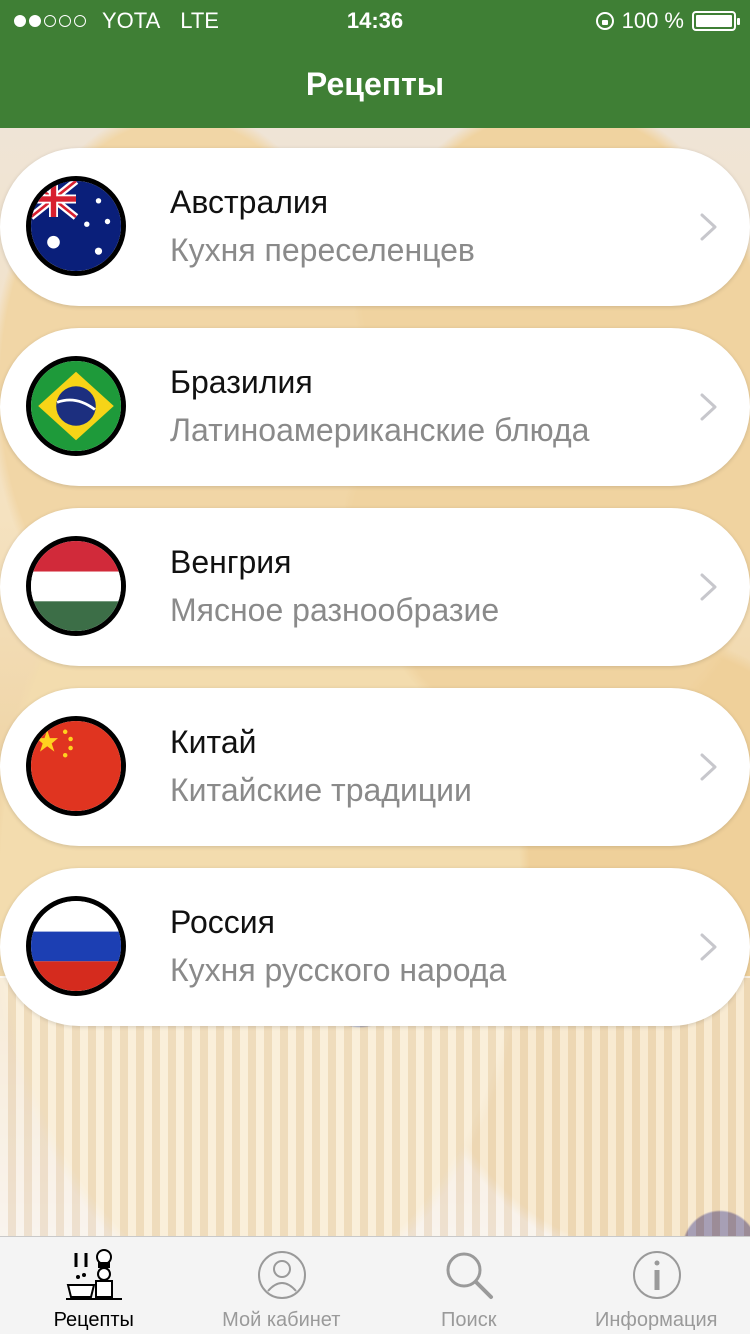  What do you see at coordinates (213, 742) in the screenshot?
I see `list-item-title: Китай` at bounding box center [213, 742].